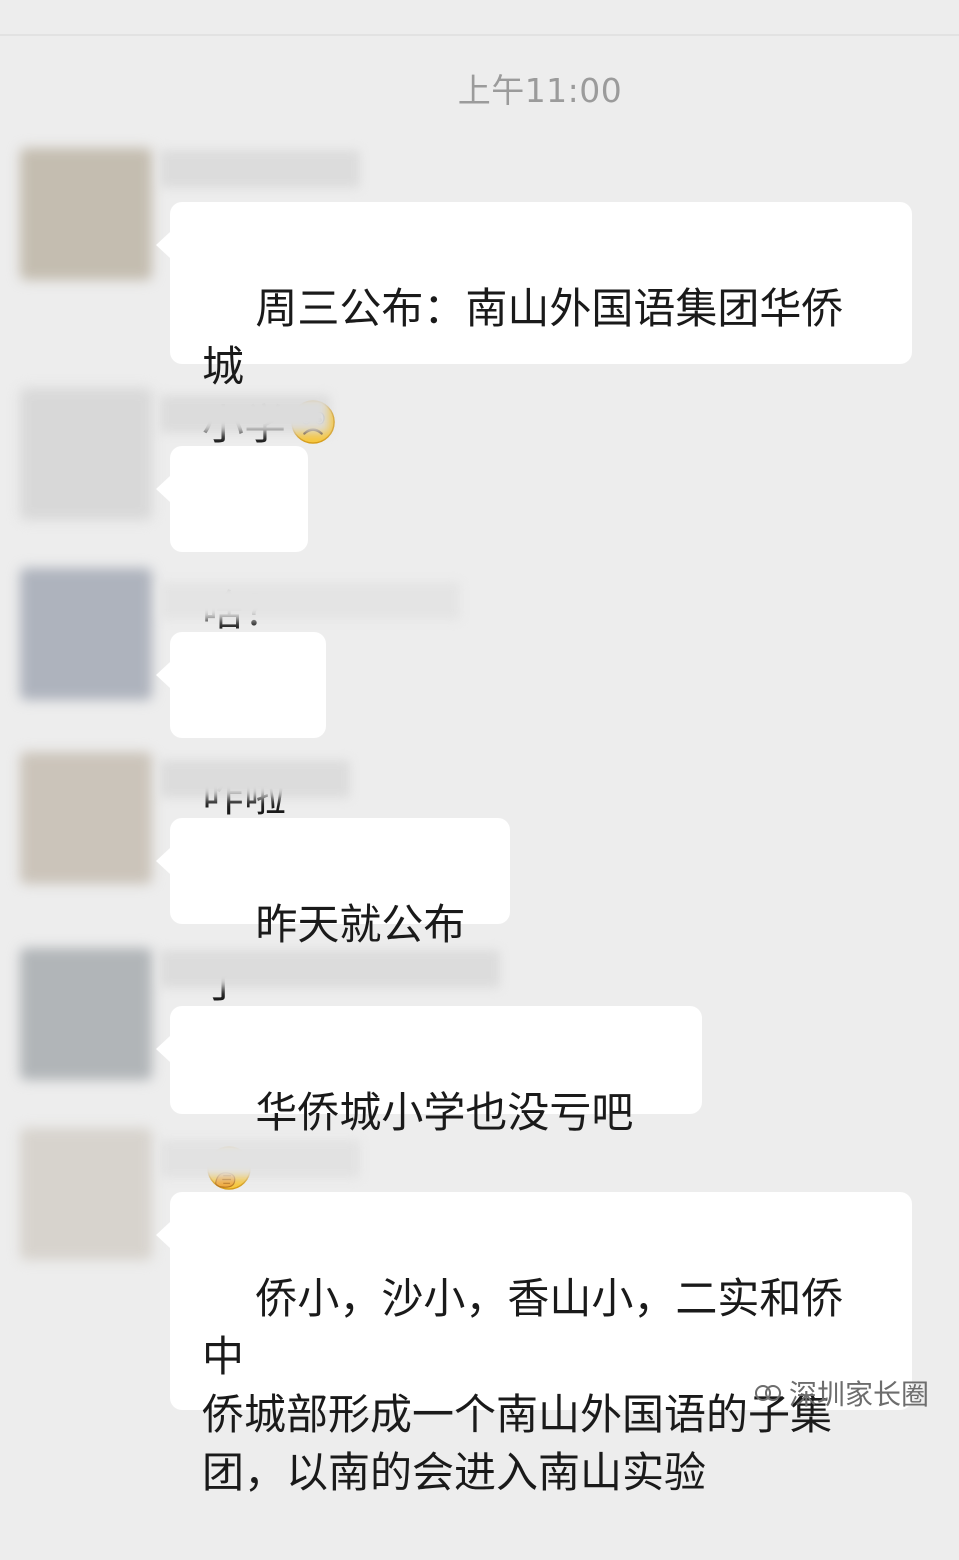 This screenshot has width=959, height=1560. Describe the element at coordinates (858, 1394) in the screenshot. I see `watermark-text: 深圳家长圈` at that location.